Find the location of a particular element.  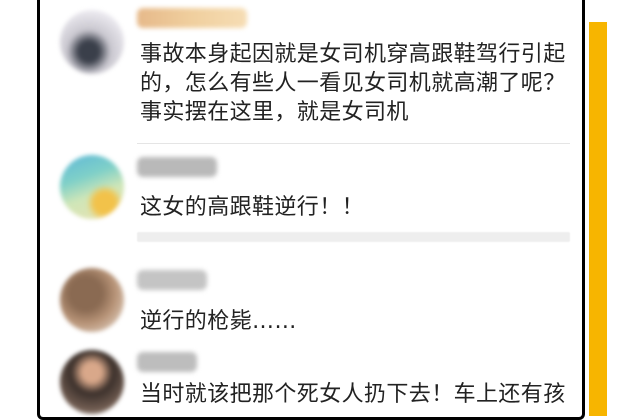

comment-text-line: 的，怎么有些人一看见女司机就高潮了呢？ is located at coordinates (353, 83).